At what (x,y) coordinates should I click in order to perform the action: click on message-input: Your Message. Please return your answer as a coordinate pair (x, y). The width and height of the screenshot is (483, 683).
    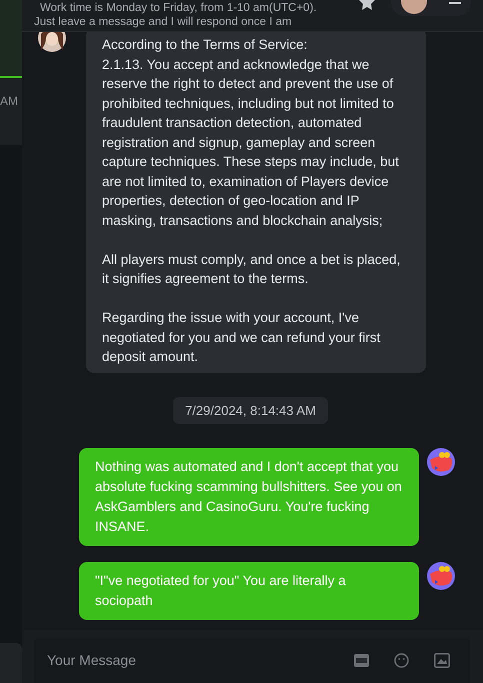
    Looking at the image, I should click on (252, 660).